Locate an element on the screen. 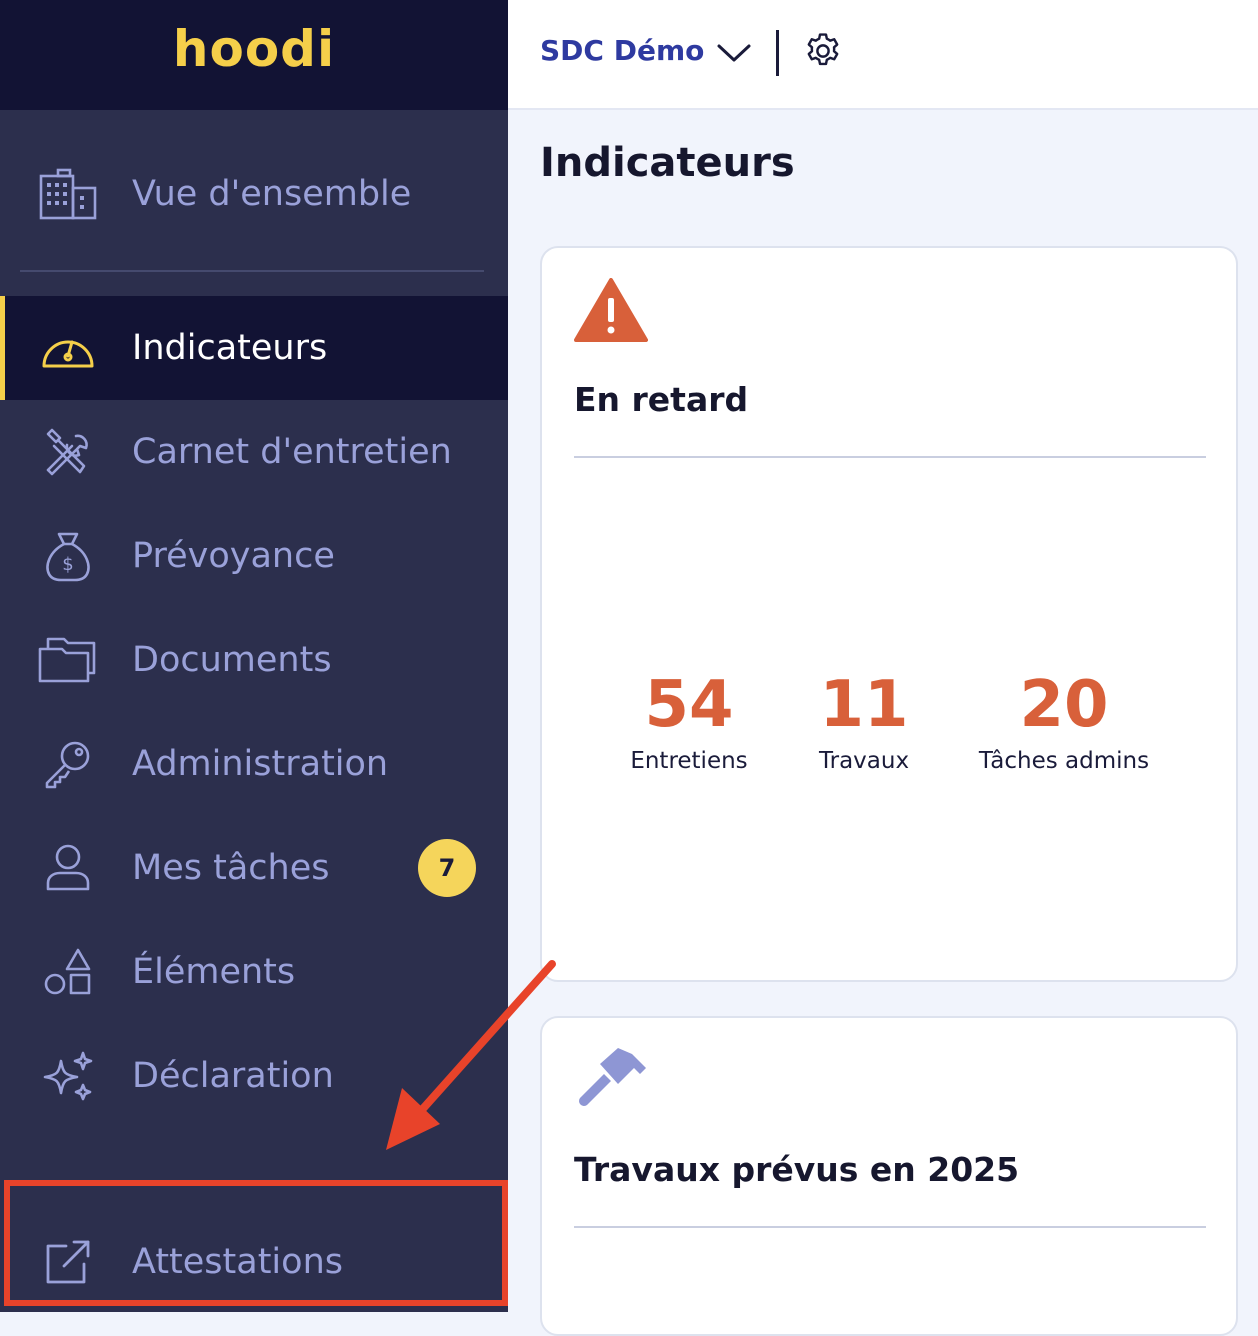 The height and width of the screenshot is (1336, 1258). top-bar: SDC Démo is located at coordinates (883, 55).